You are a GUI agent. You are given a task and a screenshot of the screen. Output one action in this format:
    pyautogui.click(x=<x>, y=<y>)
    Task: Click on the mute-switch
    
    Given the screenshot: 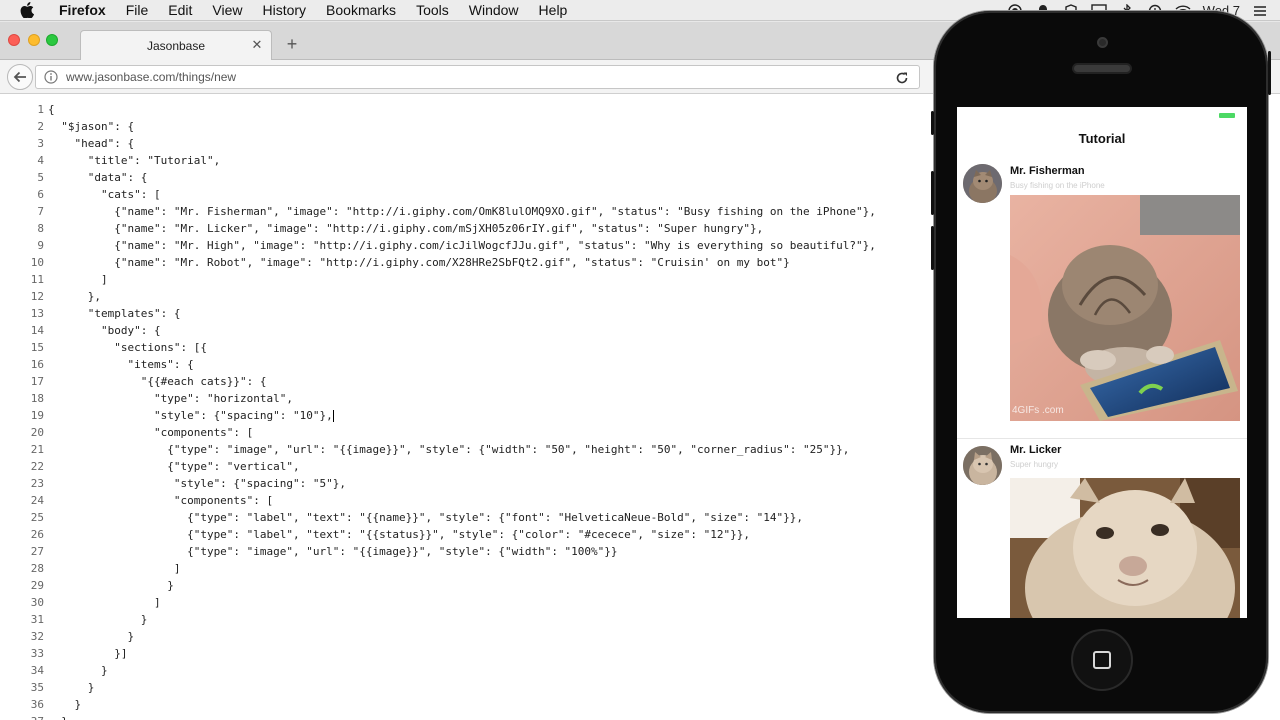 What is the action you would take?
    pyautogui.click(x=932, y=123)
    